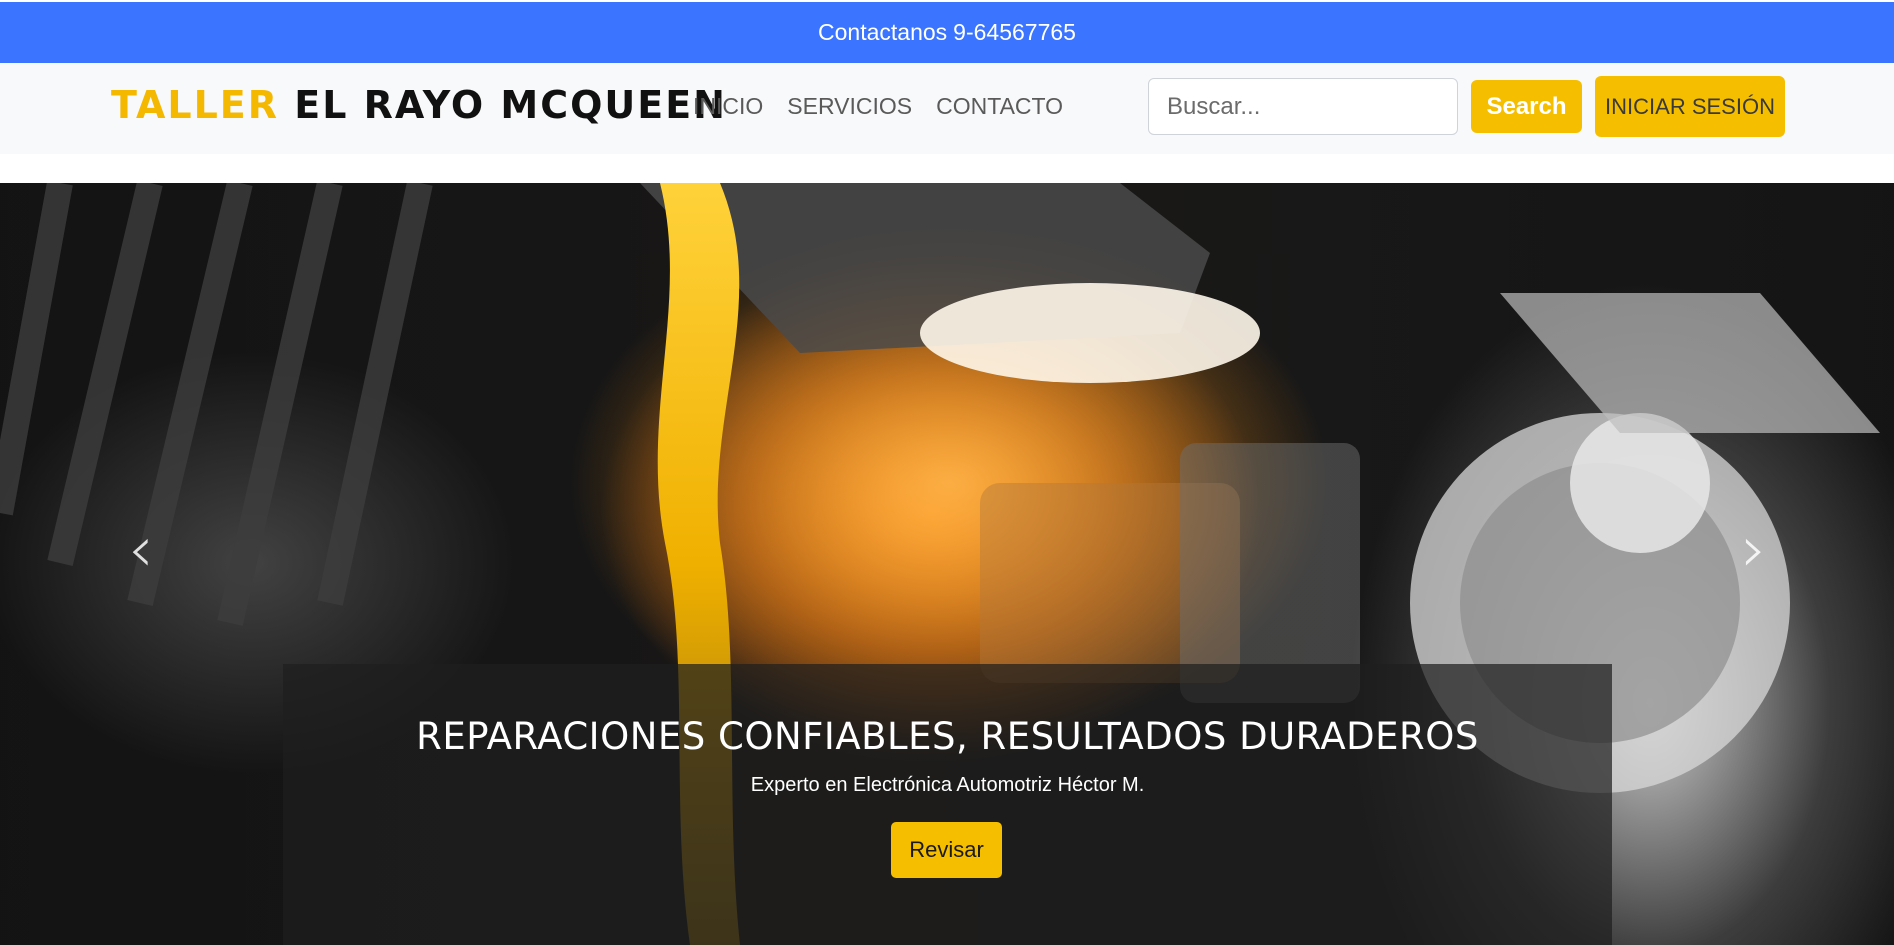 This screenshot has width=1894, height=945. I want to click on search-input, so click(1303, 106).